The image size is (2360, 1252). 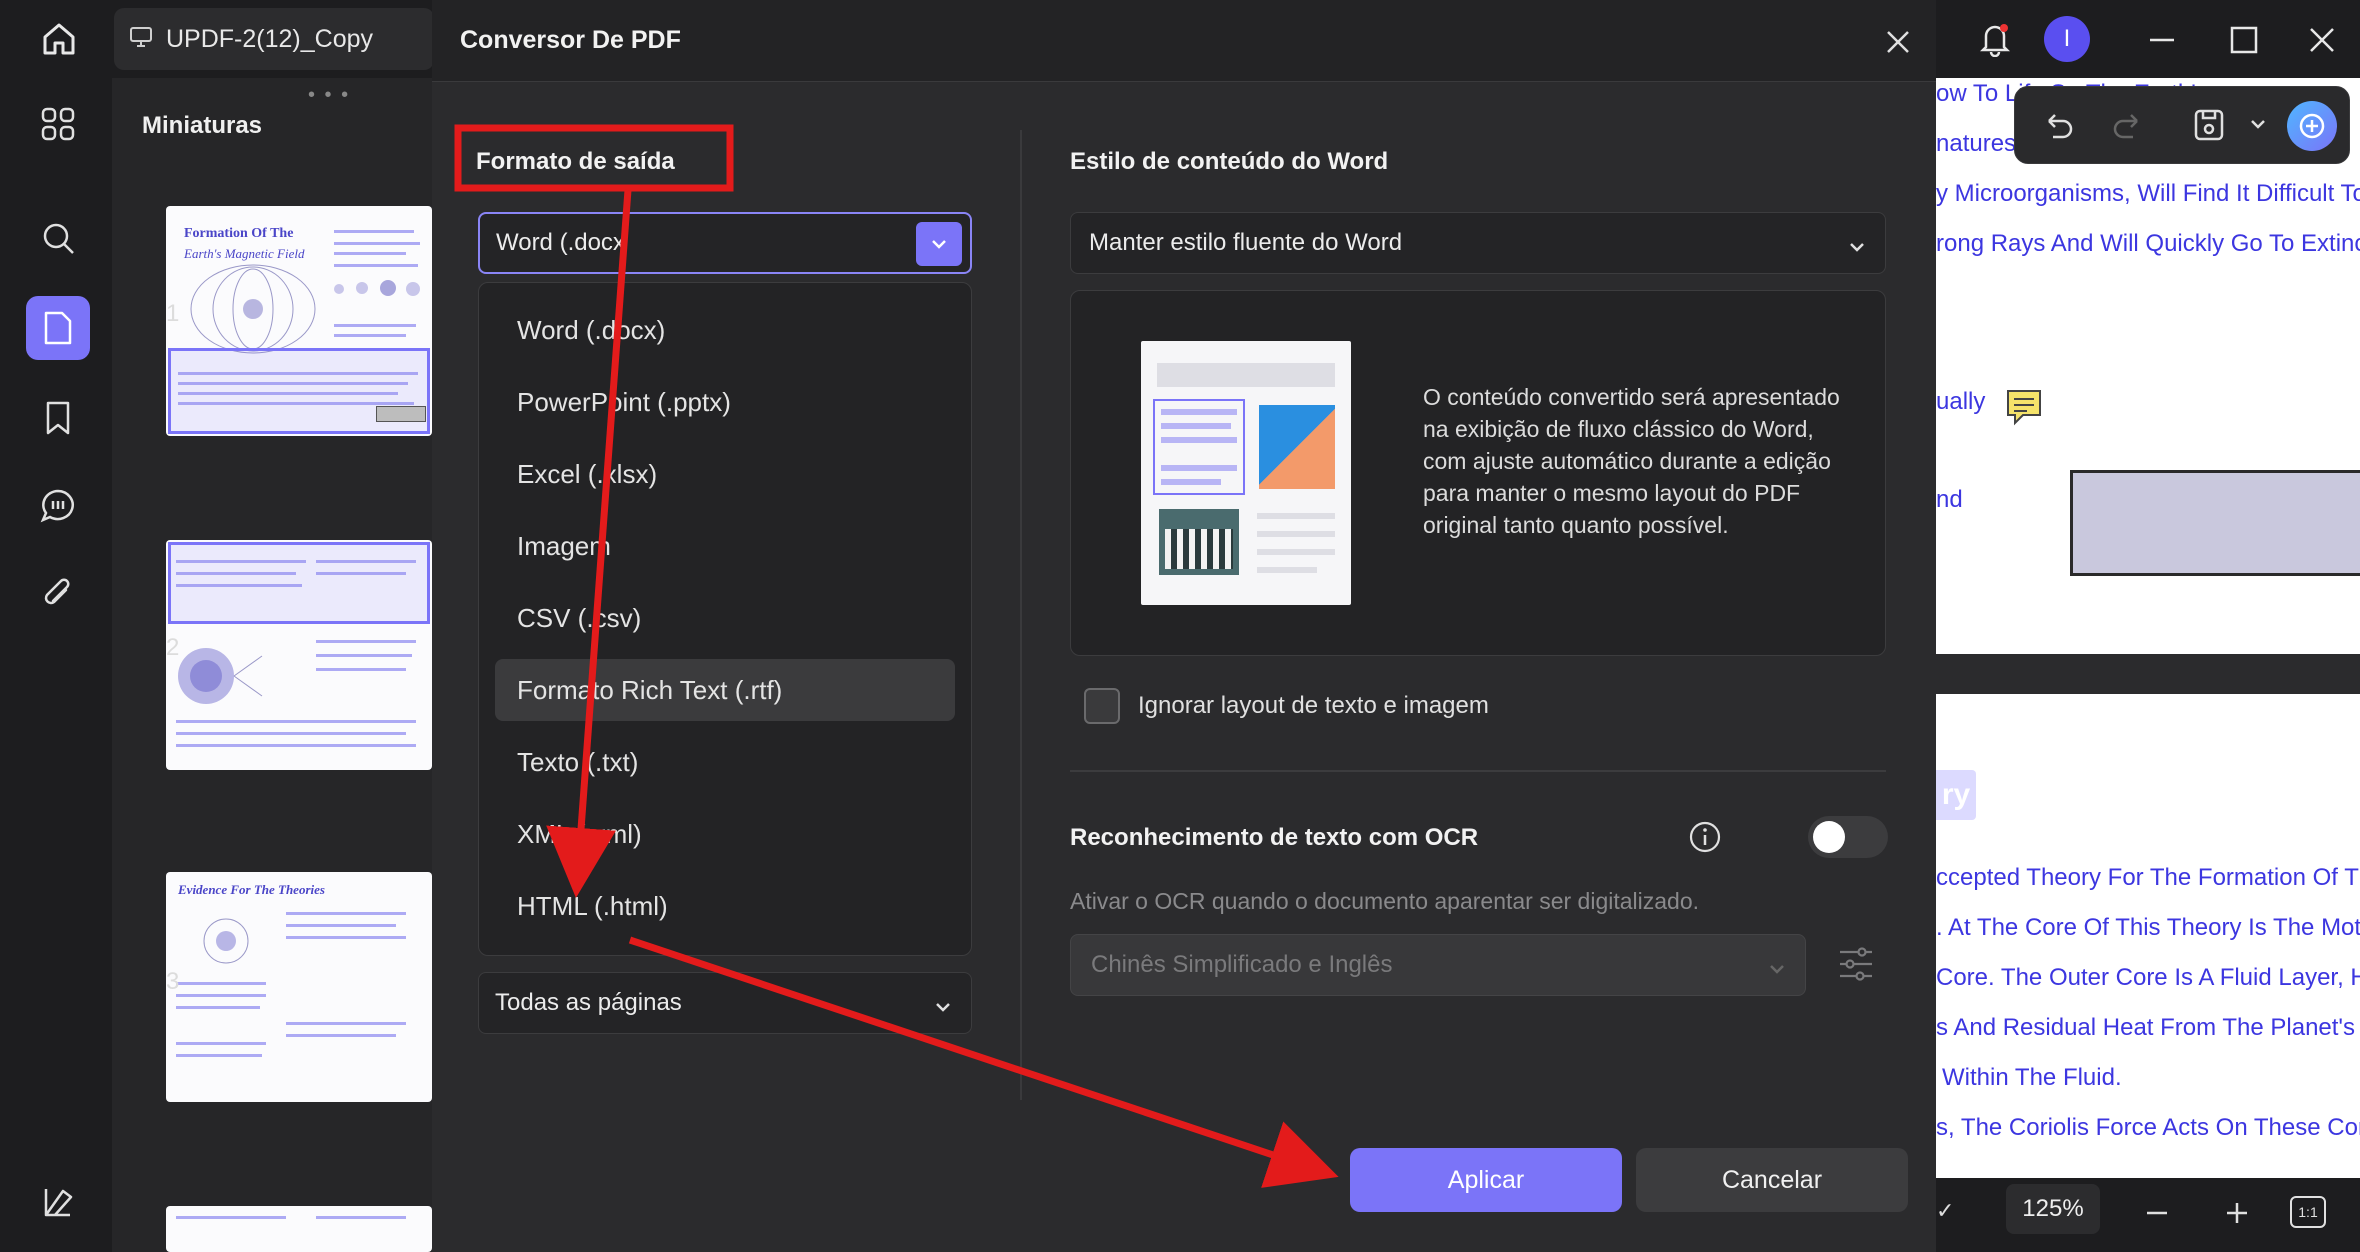 I want to click on doc-text-line: Within The Fluid., so click(x=2032, y=1077).